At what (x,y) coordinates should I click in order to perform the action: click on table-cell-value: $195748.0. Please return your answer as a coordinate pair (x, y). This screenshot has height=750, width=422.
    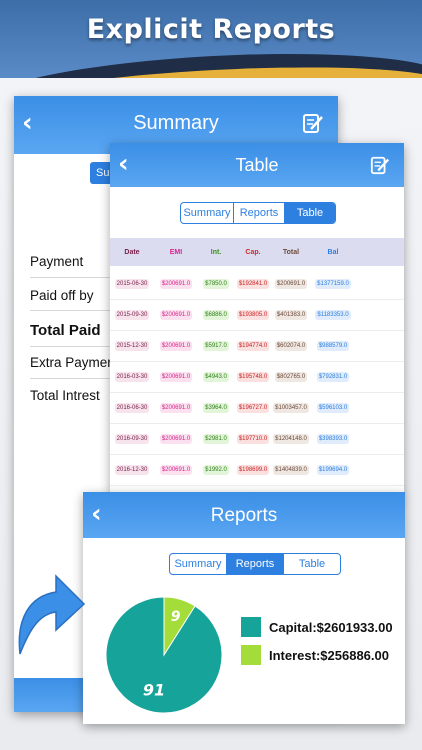
    Looking at the image, I should click on (253, 376).